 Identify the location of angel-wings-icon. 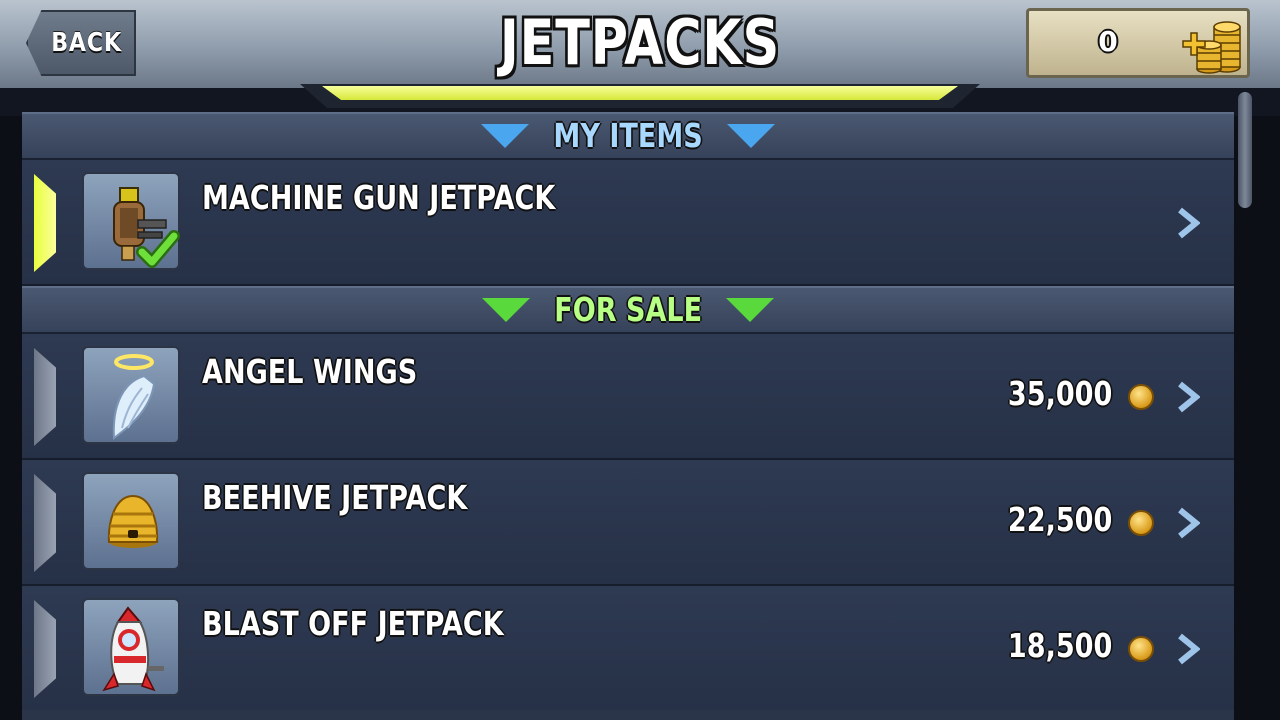
(131, 395).